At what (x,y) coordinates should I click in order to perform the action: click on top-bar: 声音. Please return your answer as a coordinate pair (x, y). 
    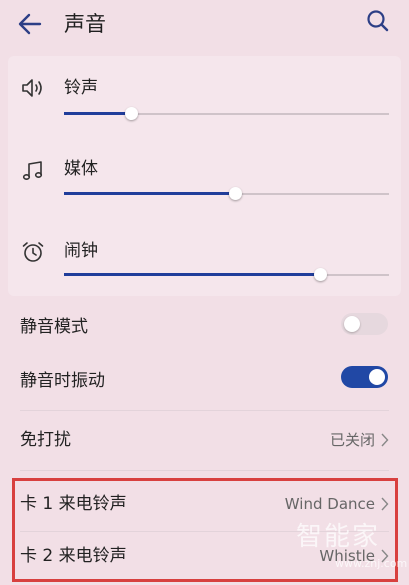
    Looking at the image, I should click on (204, 24).